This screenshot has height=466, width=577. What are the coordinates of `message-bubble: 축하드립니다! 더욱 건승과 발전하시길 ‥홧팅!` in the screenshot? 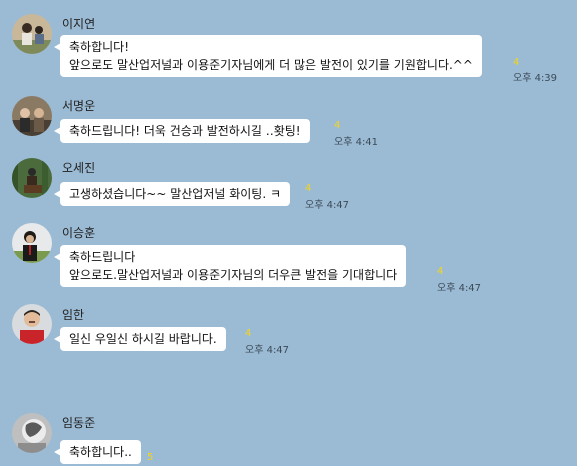 It's located at (182, 131).